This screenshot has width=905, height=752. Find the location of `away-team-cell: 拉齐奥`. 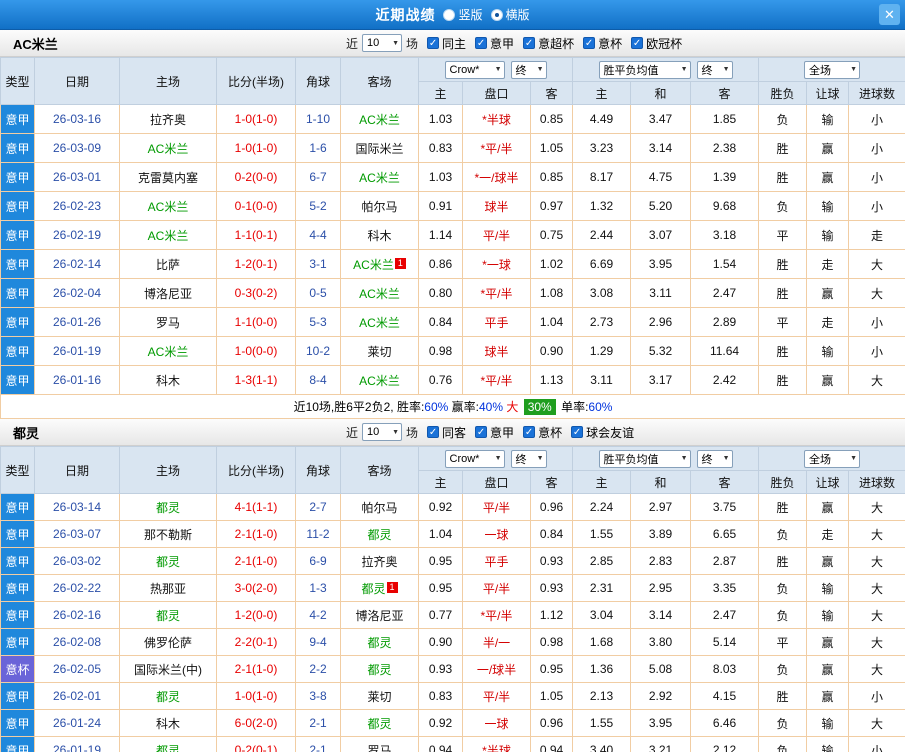

away-team-cell: 拉齐奥 is located at coordinates (379, 561).